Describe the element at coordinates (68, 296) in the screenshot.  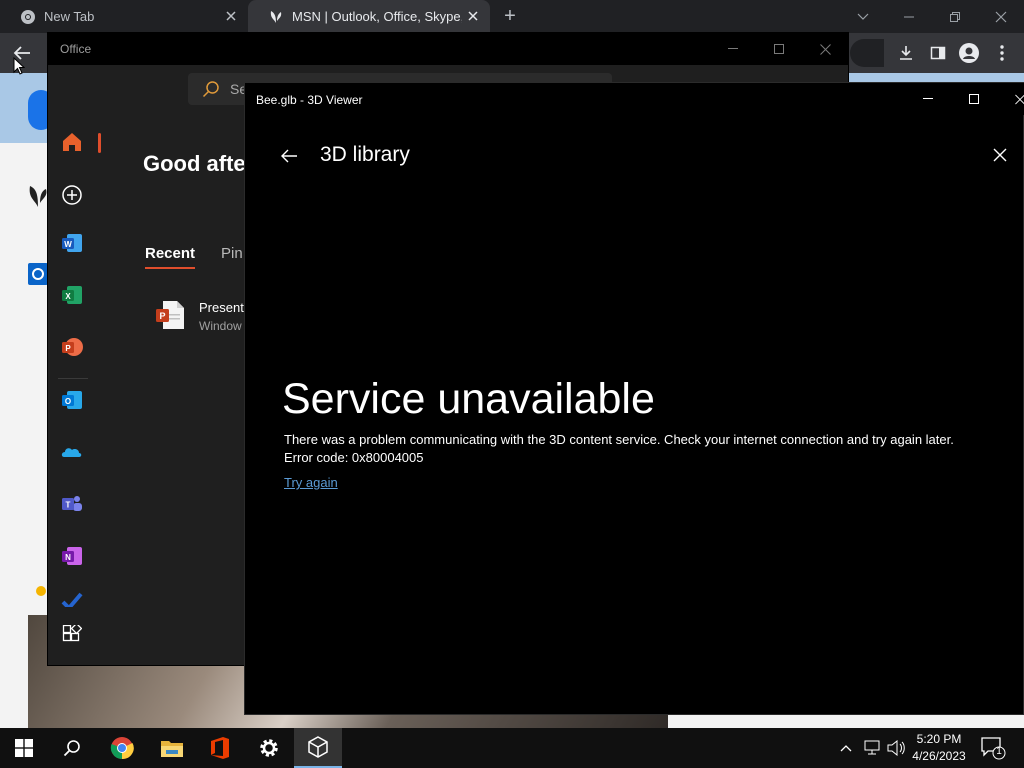
I see `svg-text: X` at that location.